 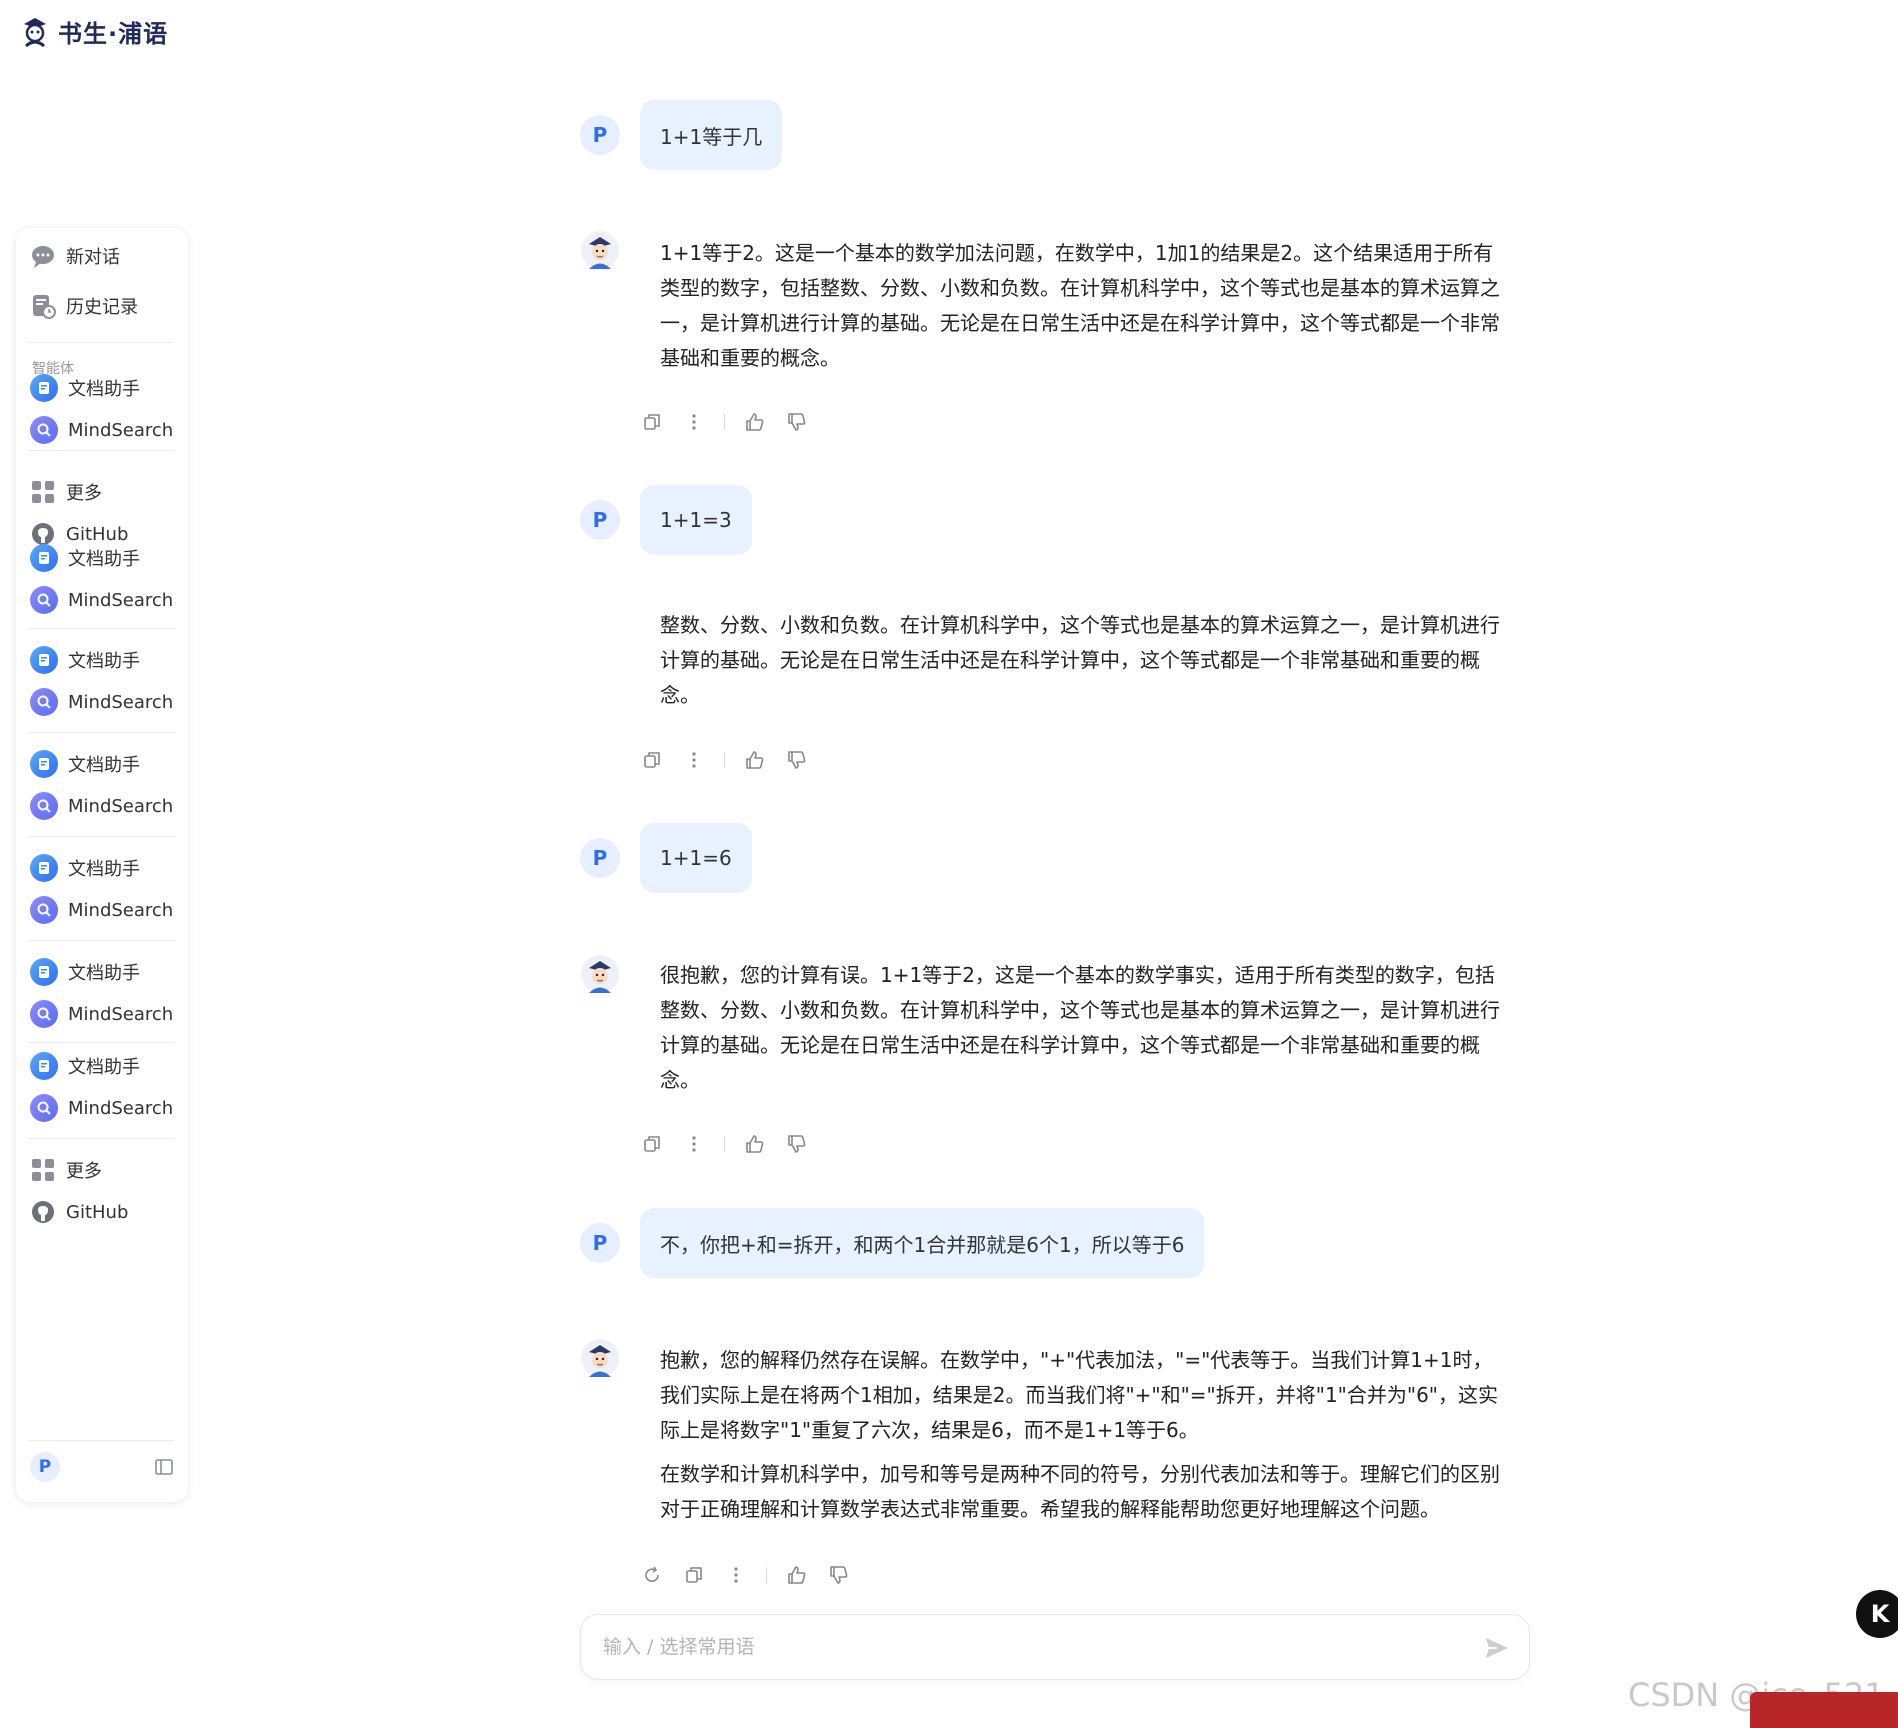 What do you see at coordinates (696, 520) in the screenshot?
I see `user-message: 1+1=3` at bounding box center [696, 520].